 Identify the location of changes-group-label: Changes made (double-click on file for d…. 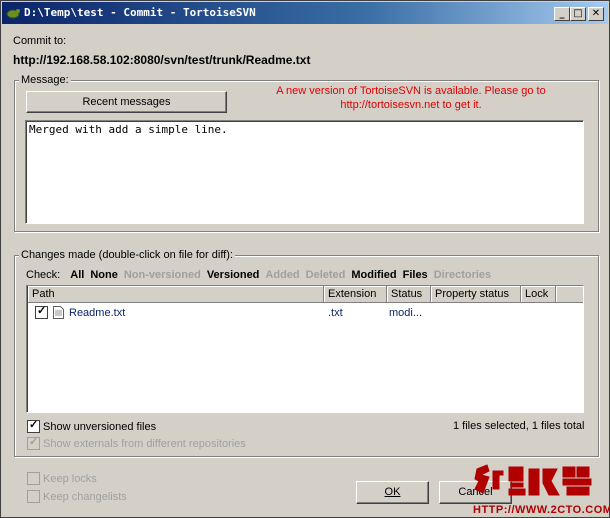
(127, 255).